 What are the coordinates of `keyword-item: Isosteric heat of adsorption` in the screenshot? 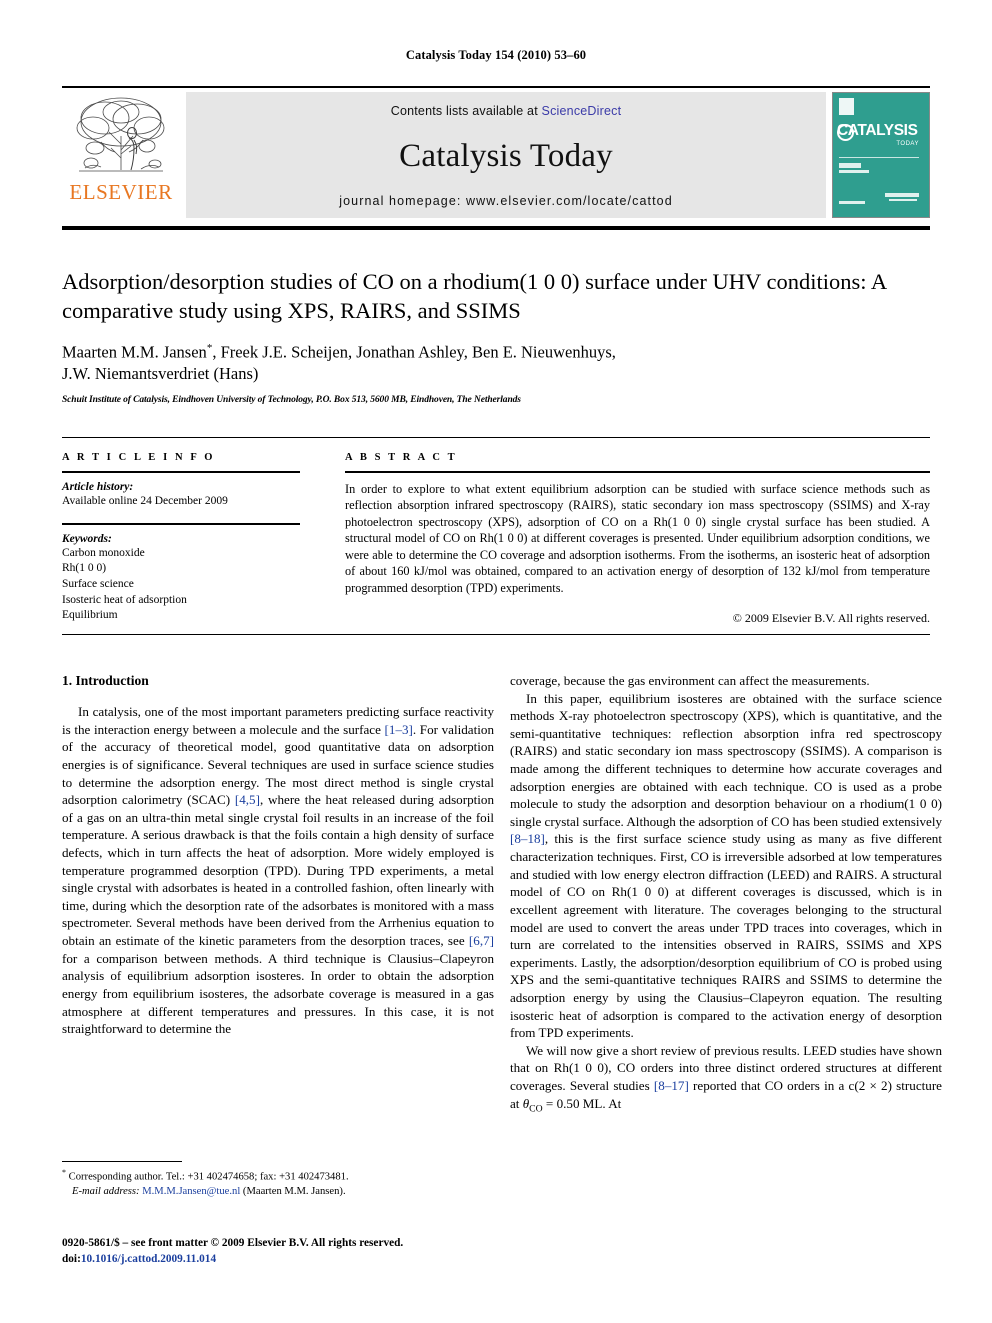 It's located at (124, 599).